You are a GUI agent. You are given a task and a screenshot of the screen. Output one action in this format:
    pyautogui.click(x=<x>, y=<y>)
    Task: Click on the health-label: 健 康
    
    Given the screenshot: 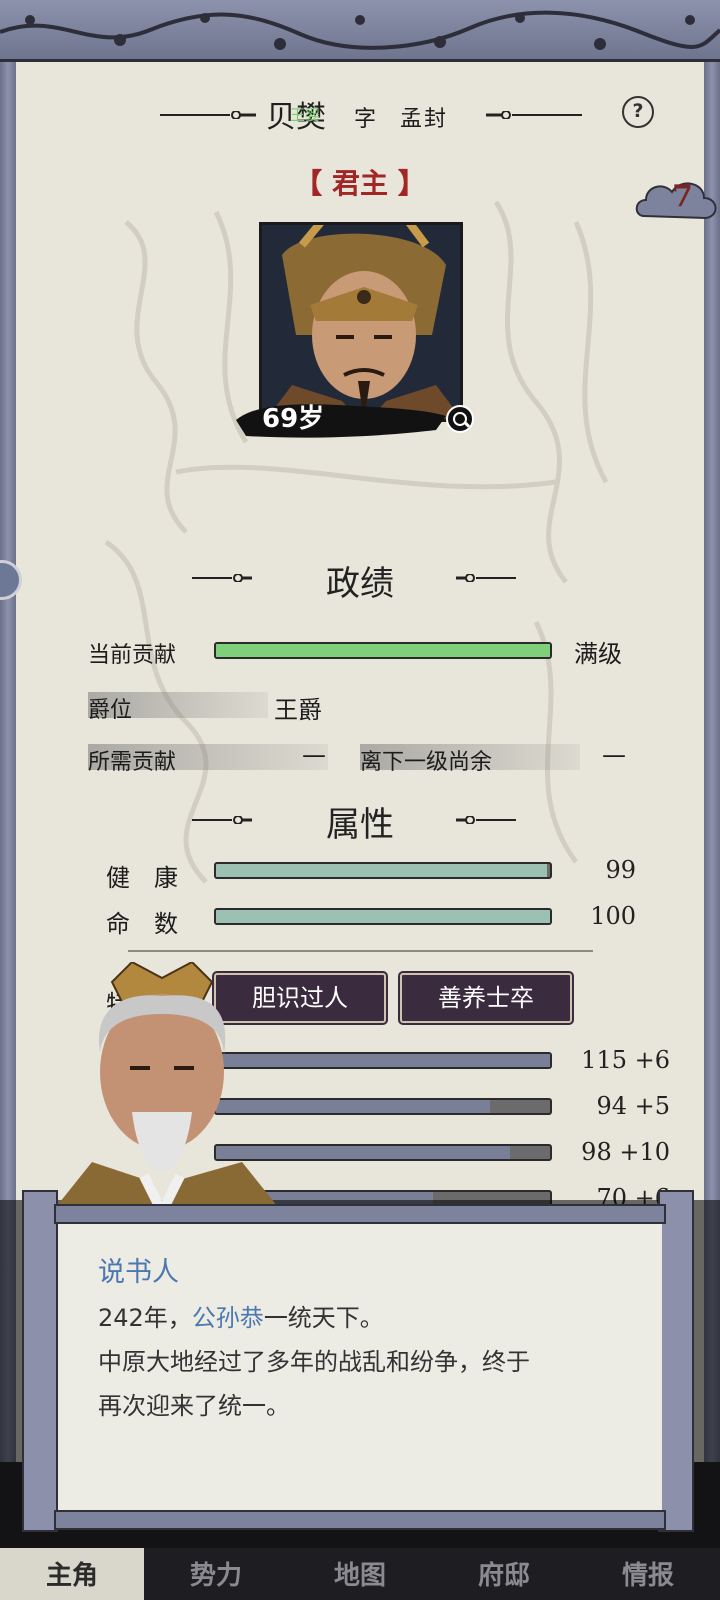 What is the action you would take?
    pyautogui.click(x=142, y=878)
    